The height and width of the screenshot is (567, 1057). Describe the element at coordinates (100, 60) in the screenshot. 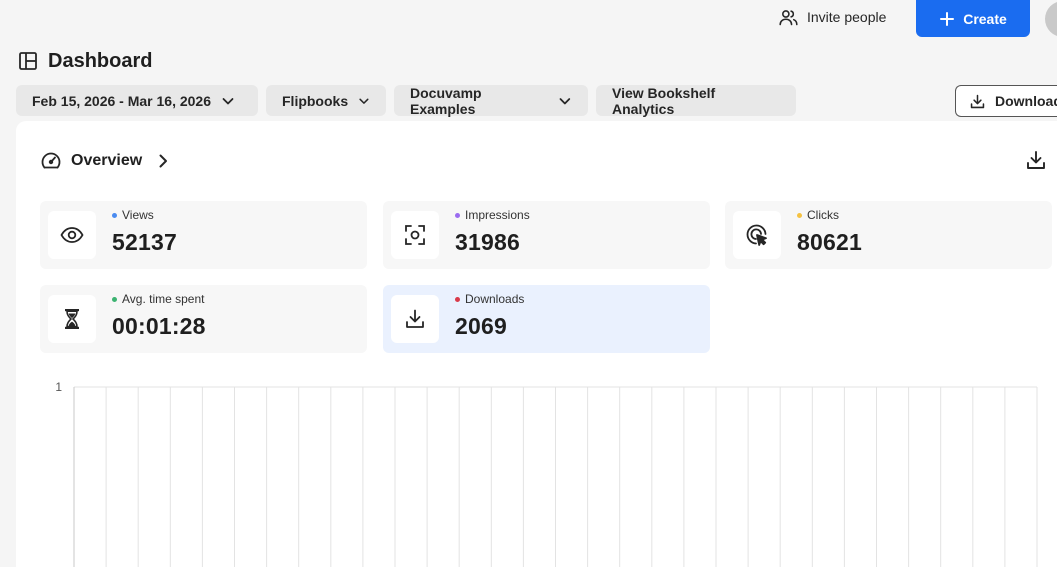

I see `page-title-text: Dashboard` at that location.